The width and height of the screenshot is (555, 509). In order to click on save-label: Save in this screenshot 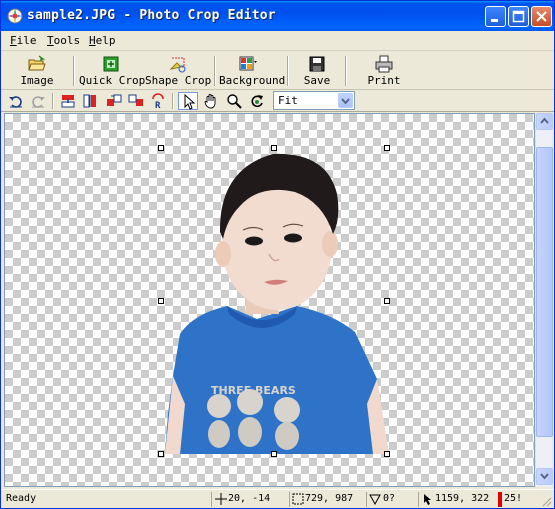, I will do `click(317, 80)`.